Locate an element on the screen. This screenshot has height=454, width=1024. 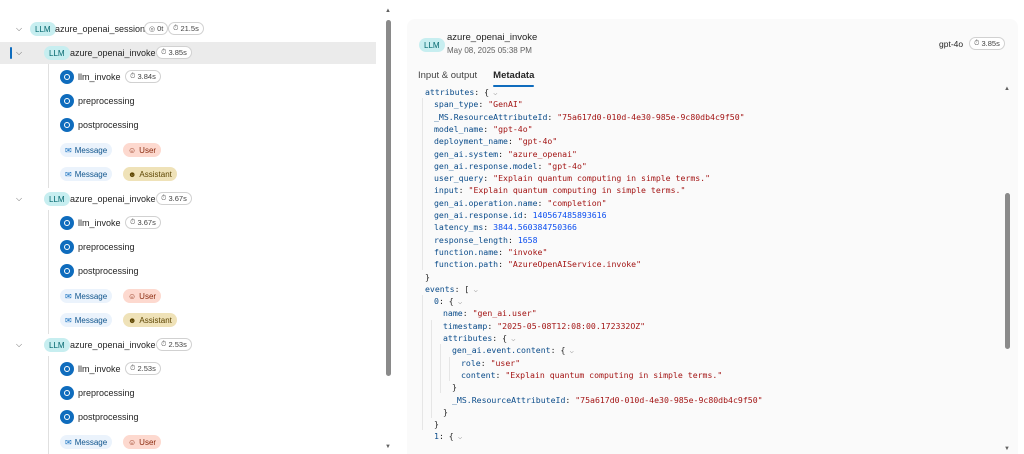
tree-row-invoke: ⌵ LLM azure_openai_invoke ⏱ 2.53s is located at coordinates (188, 345).